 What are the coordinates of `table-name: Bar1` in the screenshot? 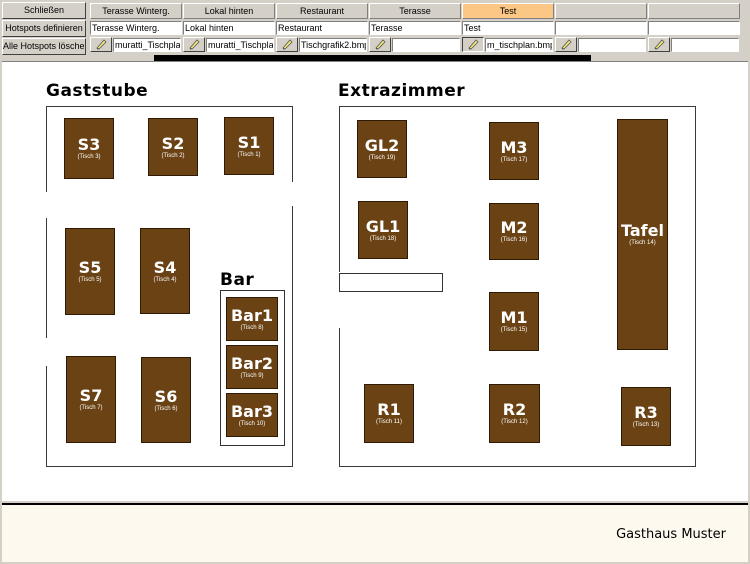 It's located at (251, 315).